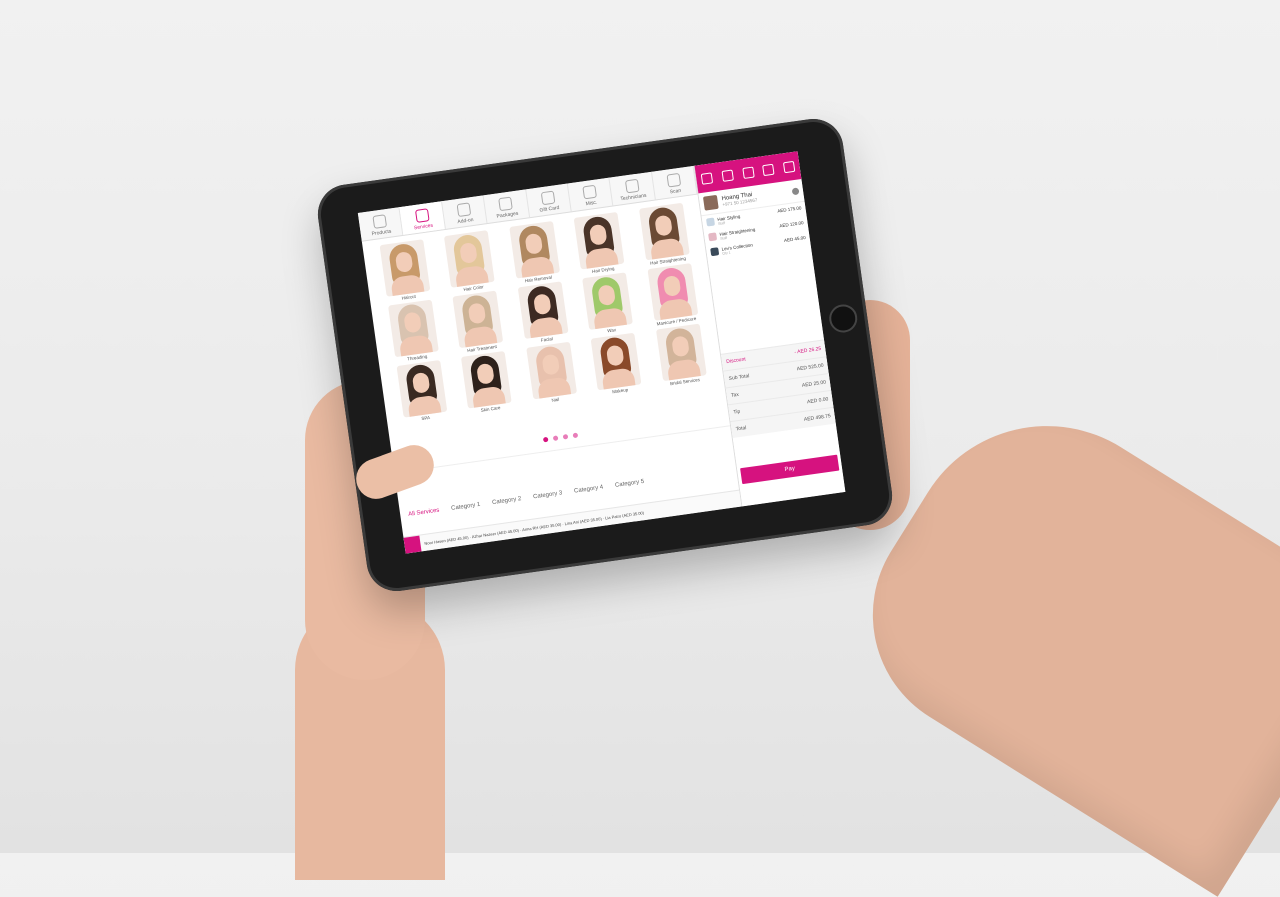 Image resolution: width=1280 pixels, height=897 pixels. Describe the element at coordinates (711, 202) in the screenshot. I see `avatar` at that location.